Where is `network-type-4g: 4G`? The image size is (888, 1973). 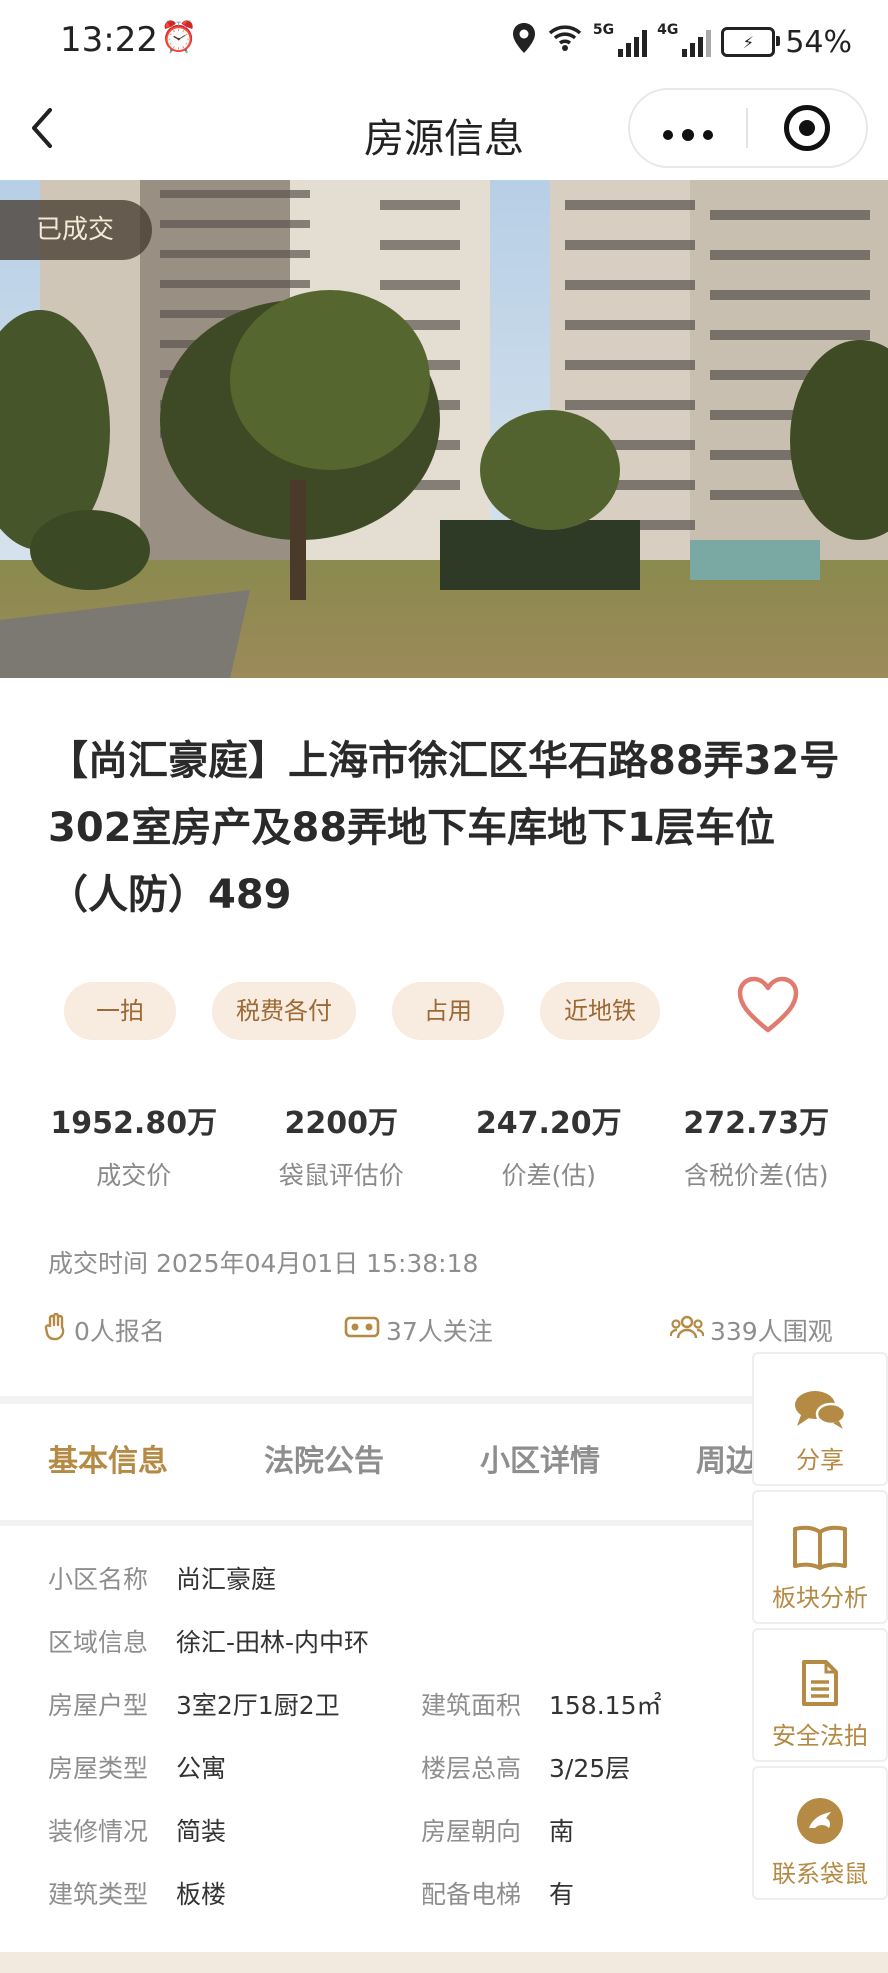 network-type-4g: 4G is located at coordinates (668, 30).